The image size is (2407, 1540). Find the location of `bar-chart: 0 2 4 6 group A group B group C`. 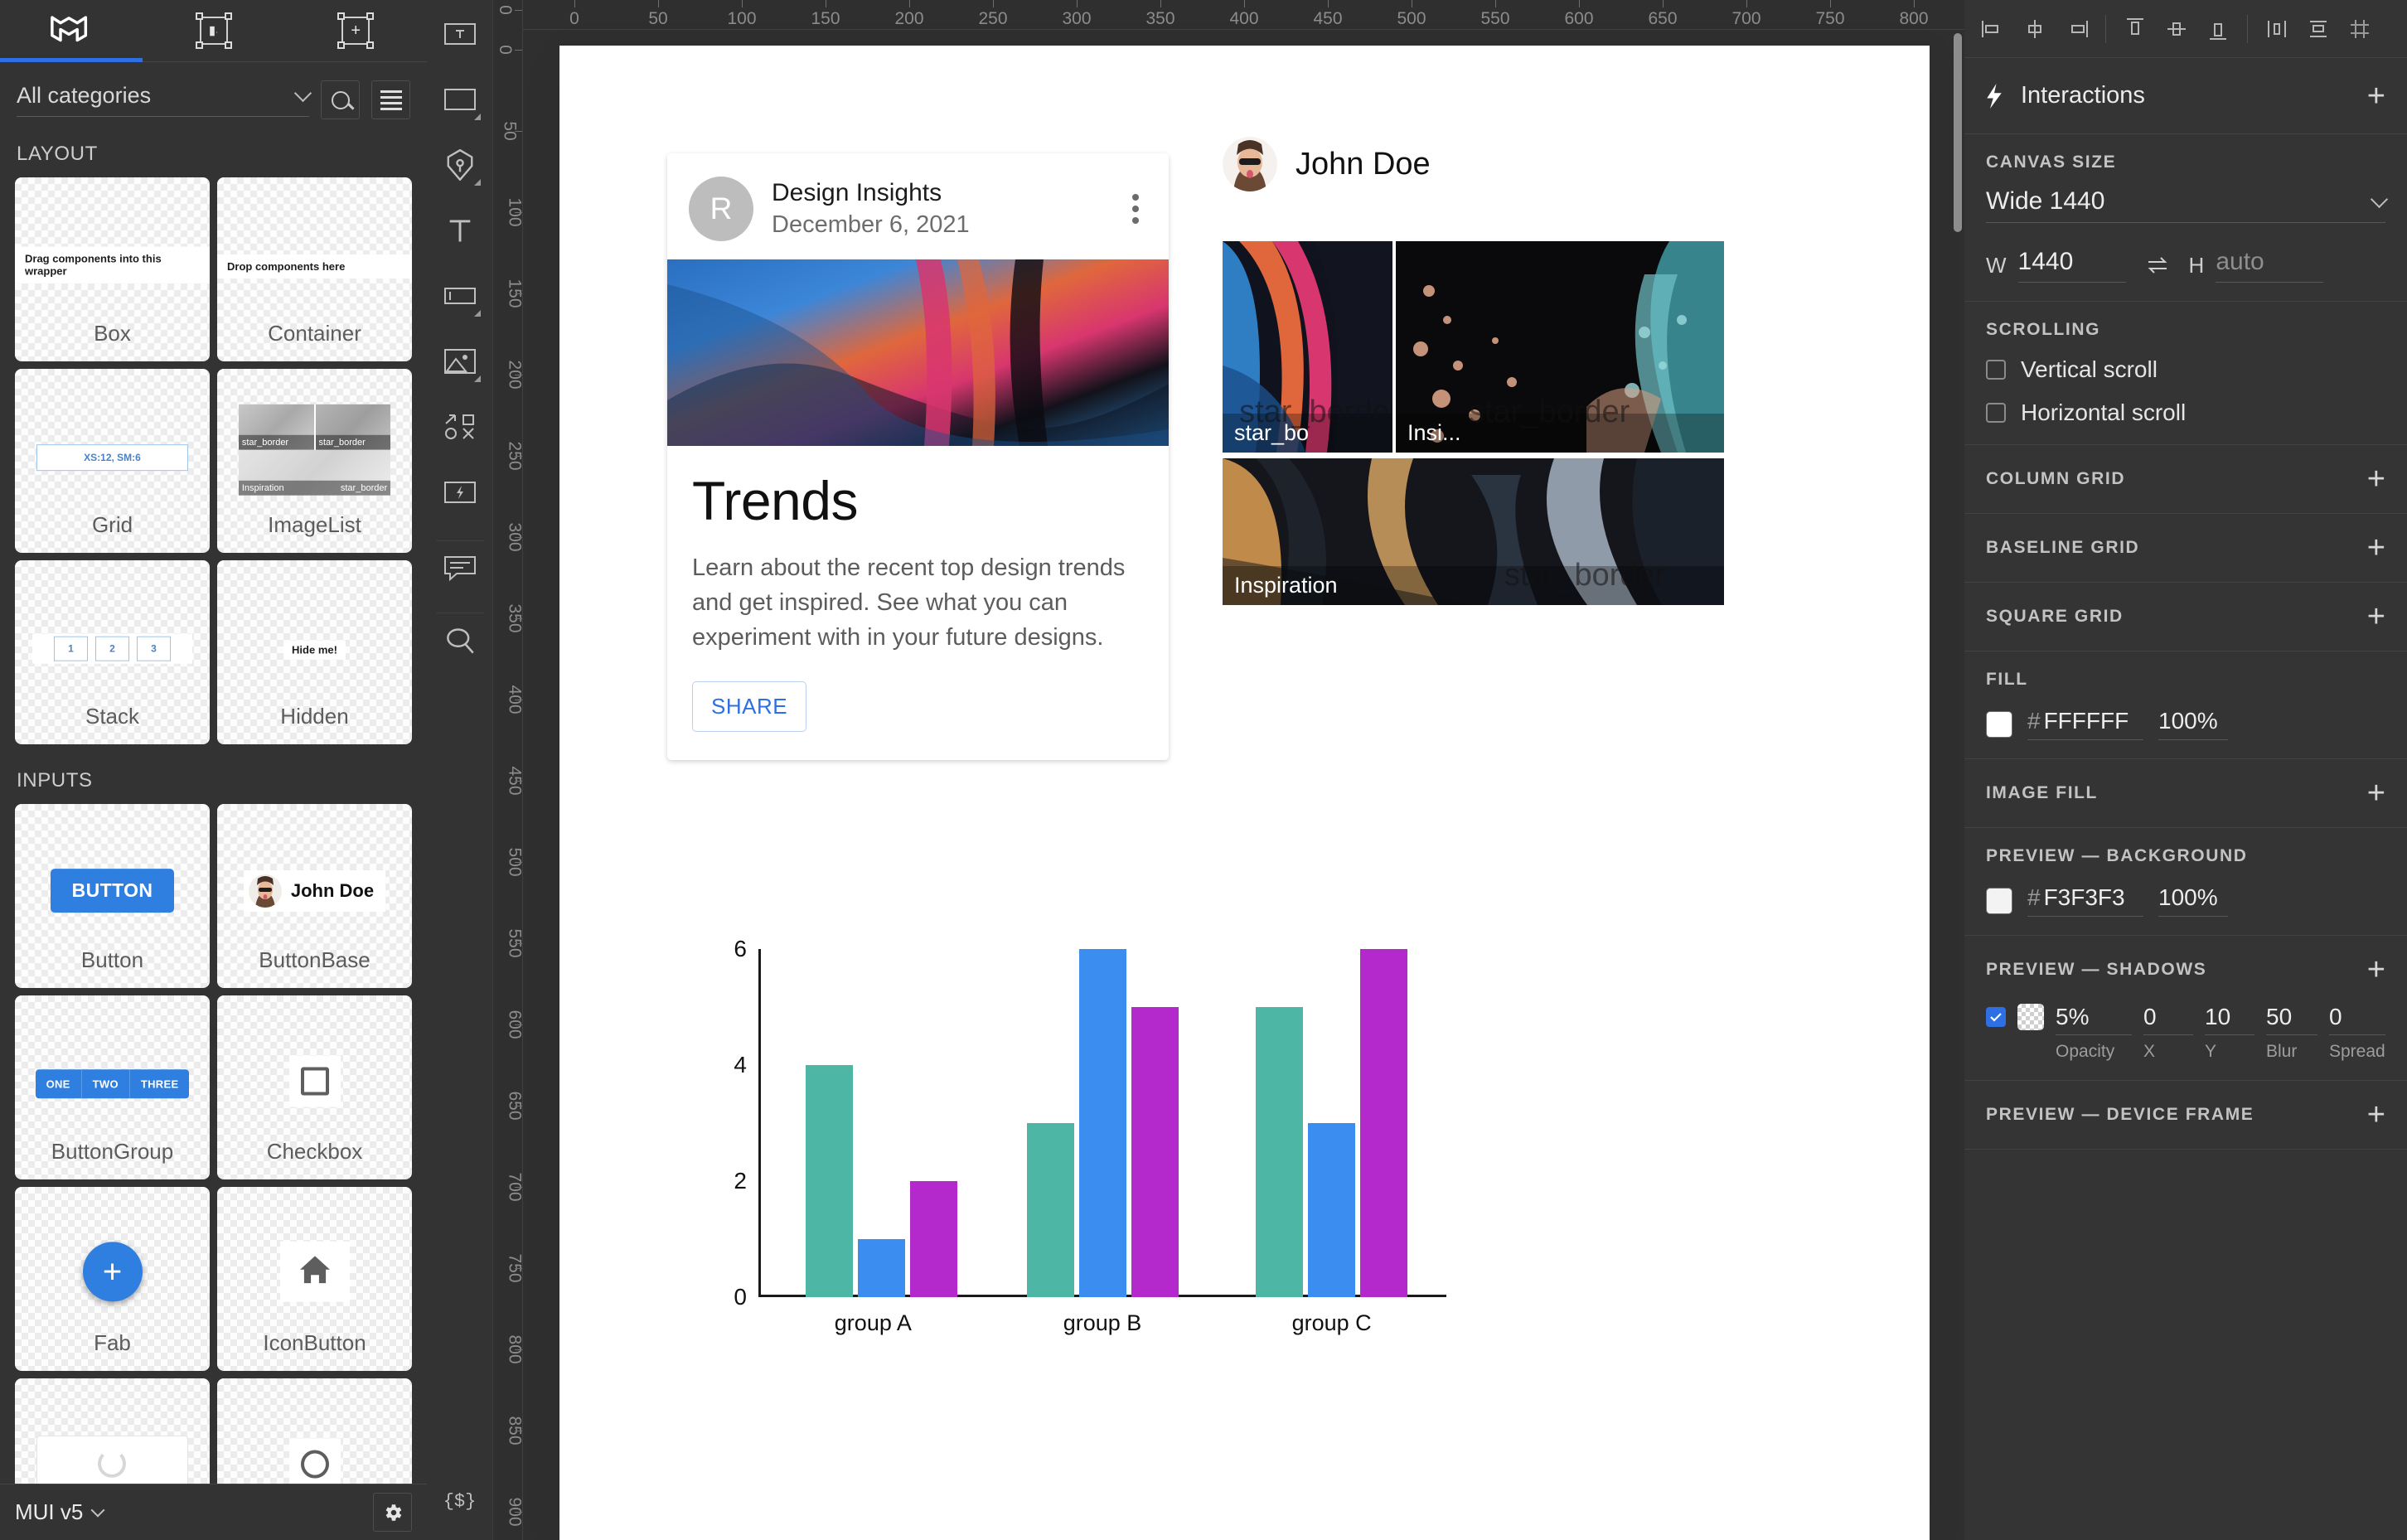

bar-chart: 0 2 4 6 group A group B group C is located at coordinates (1123, 1146).